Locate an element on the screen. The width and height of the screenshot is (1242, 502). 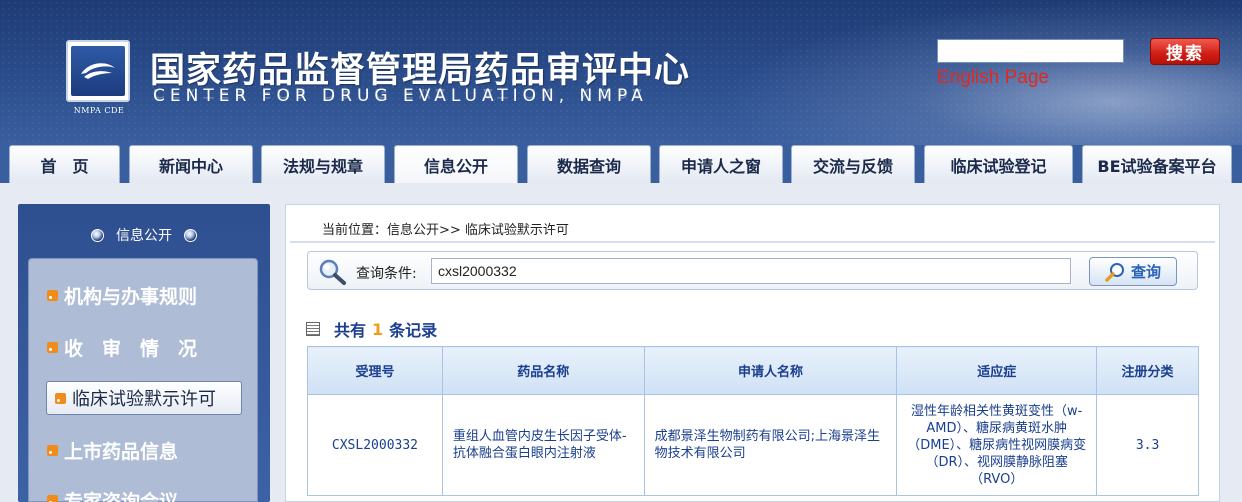
sidebar-heading-label: 信息公开 is located at coordinates (144, 236).